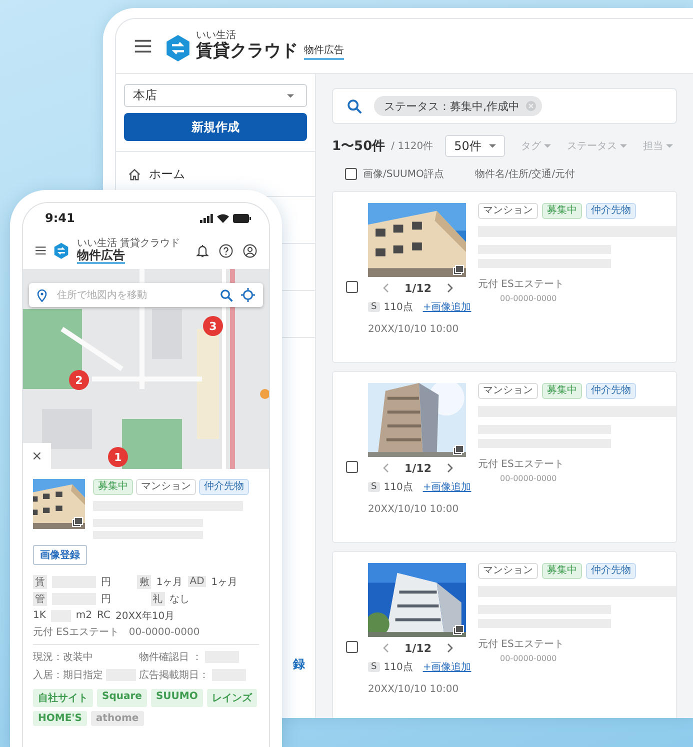  Describe the element at coordinates (84, 615) in the screenshot. I see `area-unit: m2` at that location.